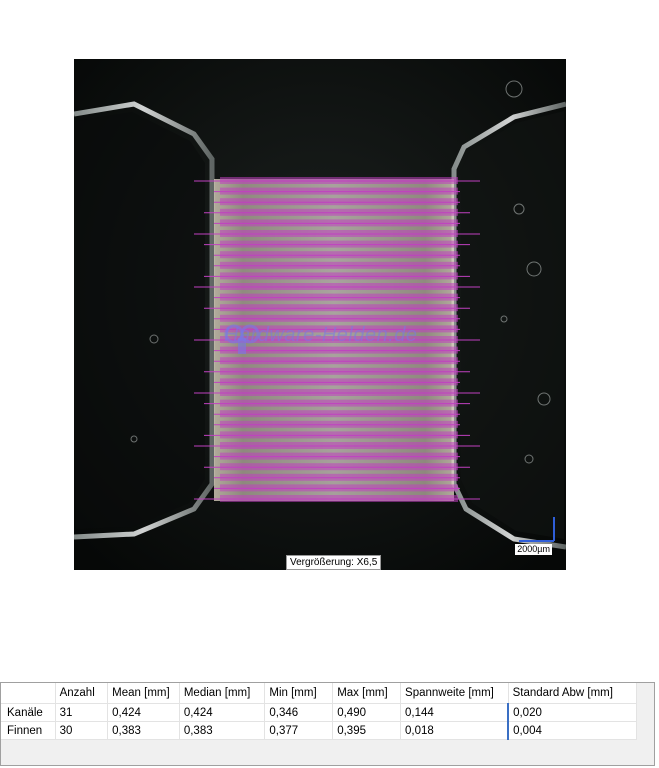 This screenshot has width=659, height=768. What do you see at coordinates (572, 730) in the screenshot?
I see `table-cell: 0,004` at bounding box center [572, 730].